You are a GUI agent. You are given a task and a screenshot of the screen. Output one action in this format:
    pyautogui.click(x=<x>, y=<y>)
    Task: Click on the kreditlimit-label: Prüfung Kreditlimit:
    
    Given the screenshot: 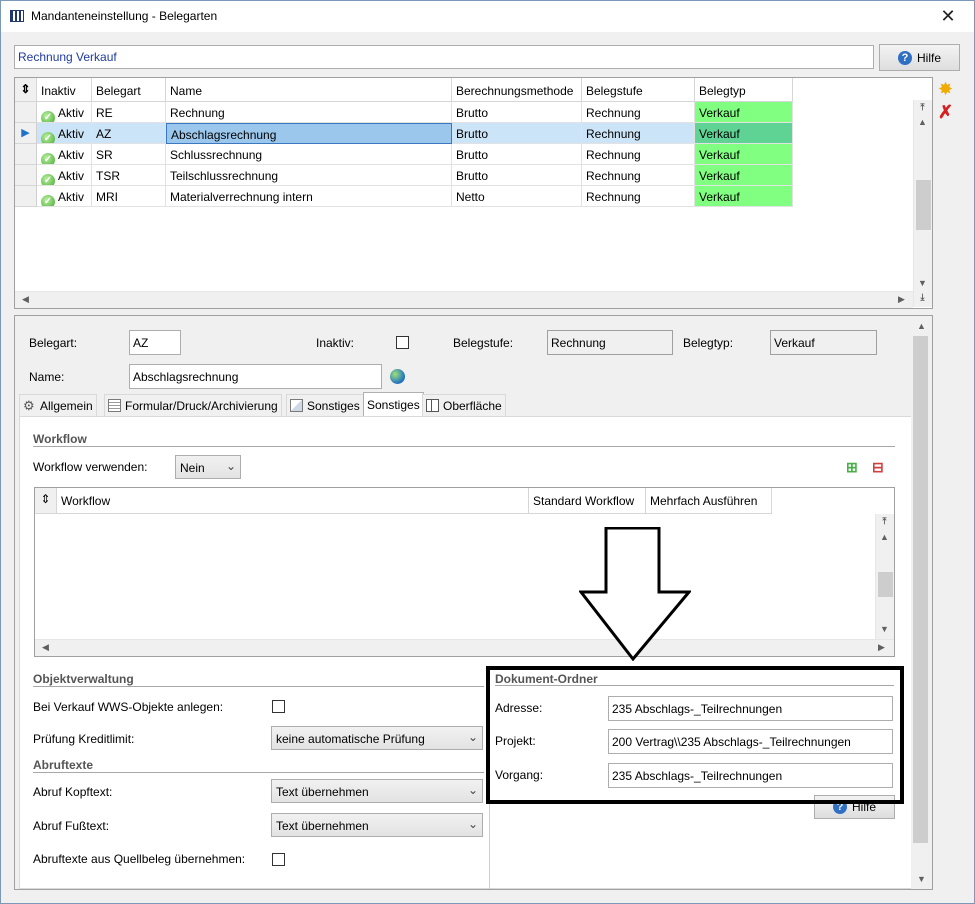 What is the action you would take?
    pyautogui.click(x=84, y=739)
    